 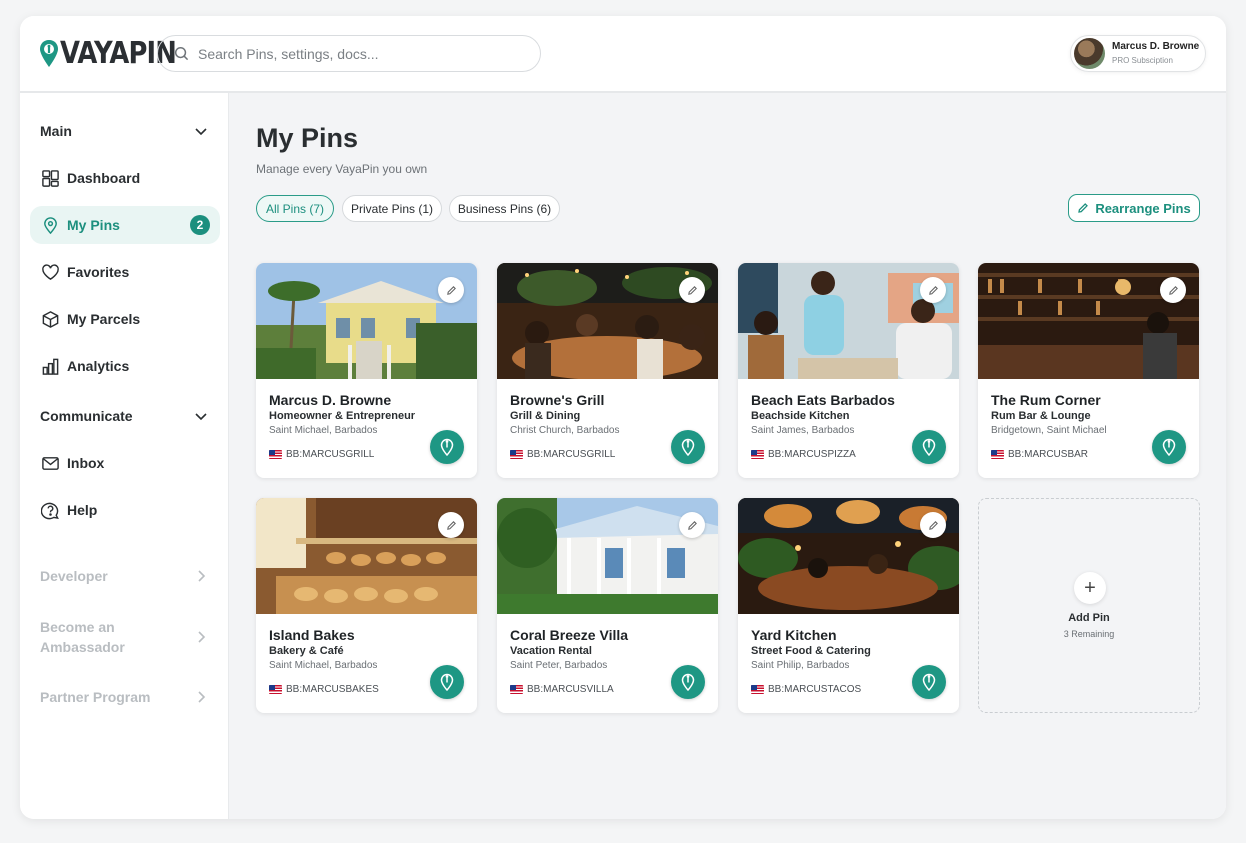 What do you see at coordinates (124, 576) in the screenshot?
I see `section-developer: Developer` at bounding box center [124, 576].